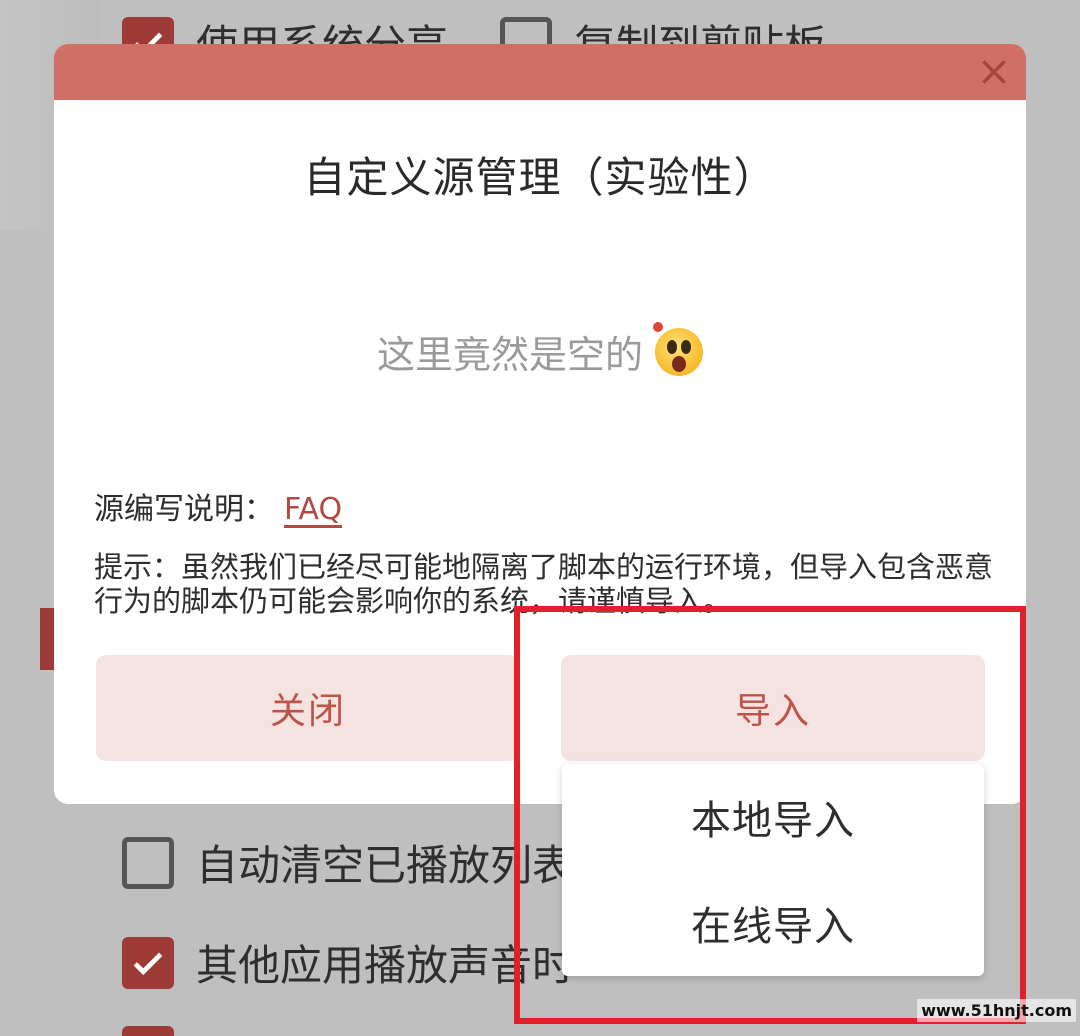 This screenshot has height=1036, width=1080. What do you see at coordinates (148, 862) in the screenshot?
I see `checkbox-unchecked-icon` at bounding box center [148, 862].